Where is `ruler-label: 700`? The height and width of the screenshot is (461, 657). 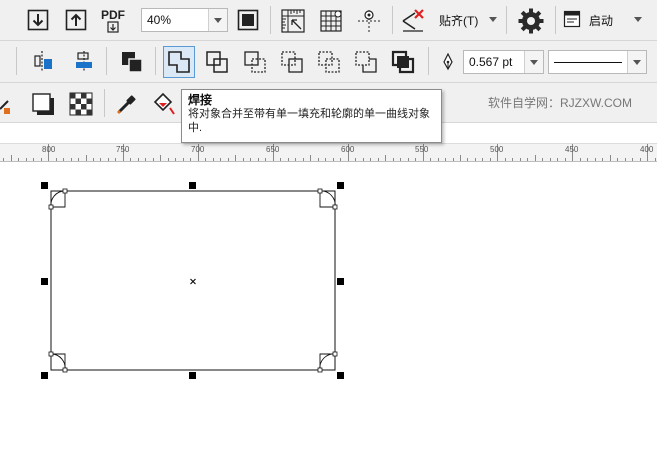
ruler-label: 700 is located at coordinates (198, 149).